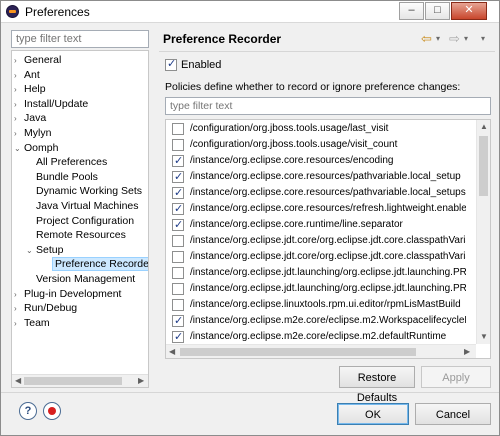  I want to click on tree-item: › Java, so click(30, 118).